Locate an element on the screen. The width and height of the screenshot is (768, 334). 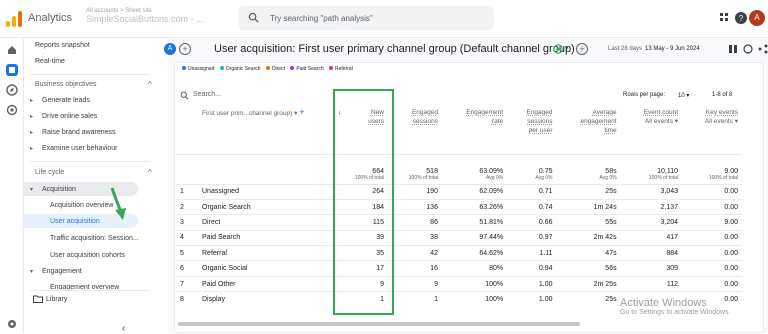
legend-label: Direct is located at coordinates (278, 69).